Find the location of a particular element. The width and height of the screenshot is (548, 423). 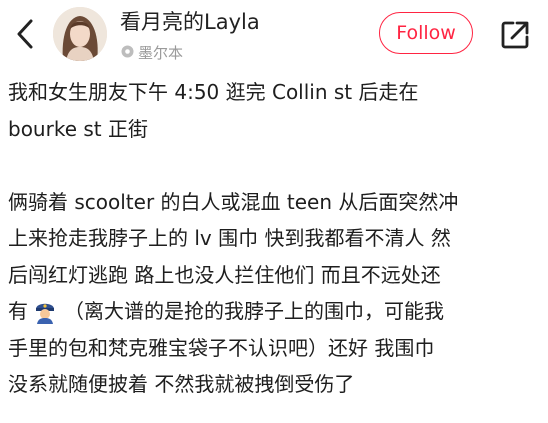

post-line: 手里的包和梵克雅宝袋子不认识吧）还好 我围巾 is located at coordinates (221, 347).